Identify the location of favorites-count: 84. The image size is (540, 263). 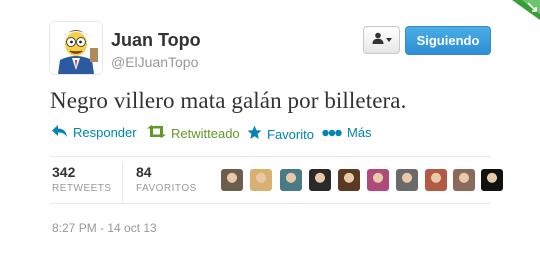
(144, 172).